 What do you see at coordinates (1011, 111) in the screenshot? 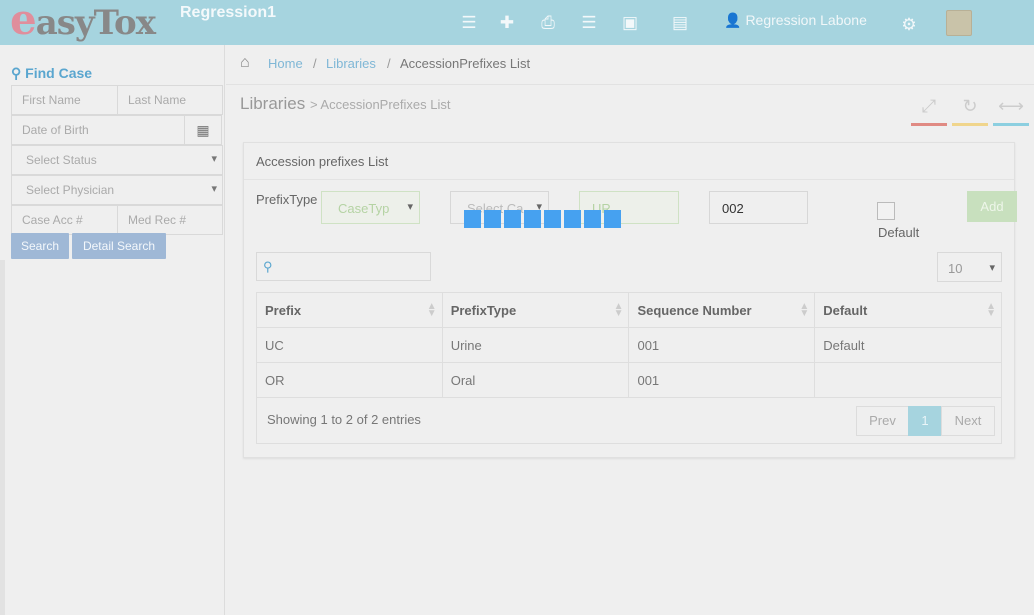
I see `collapse-icon: ⟷` at bounding box center [1011, 111].